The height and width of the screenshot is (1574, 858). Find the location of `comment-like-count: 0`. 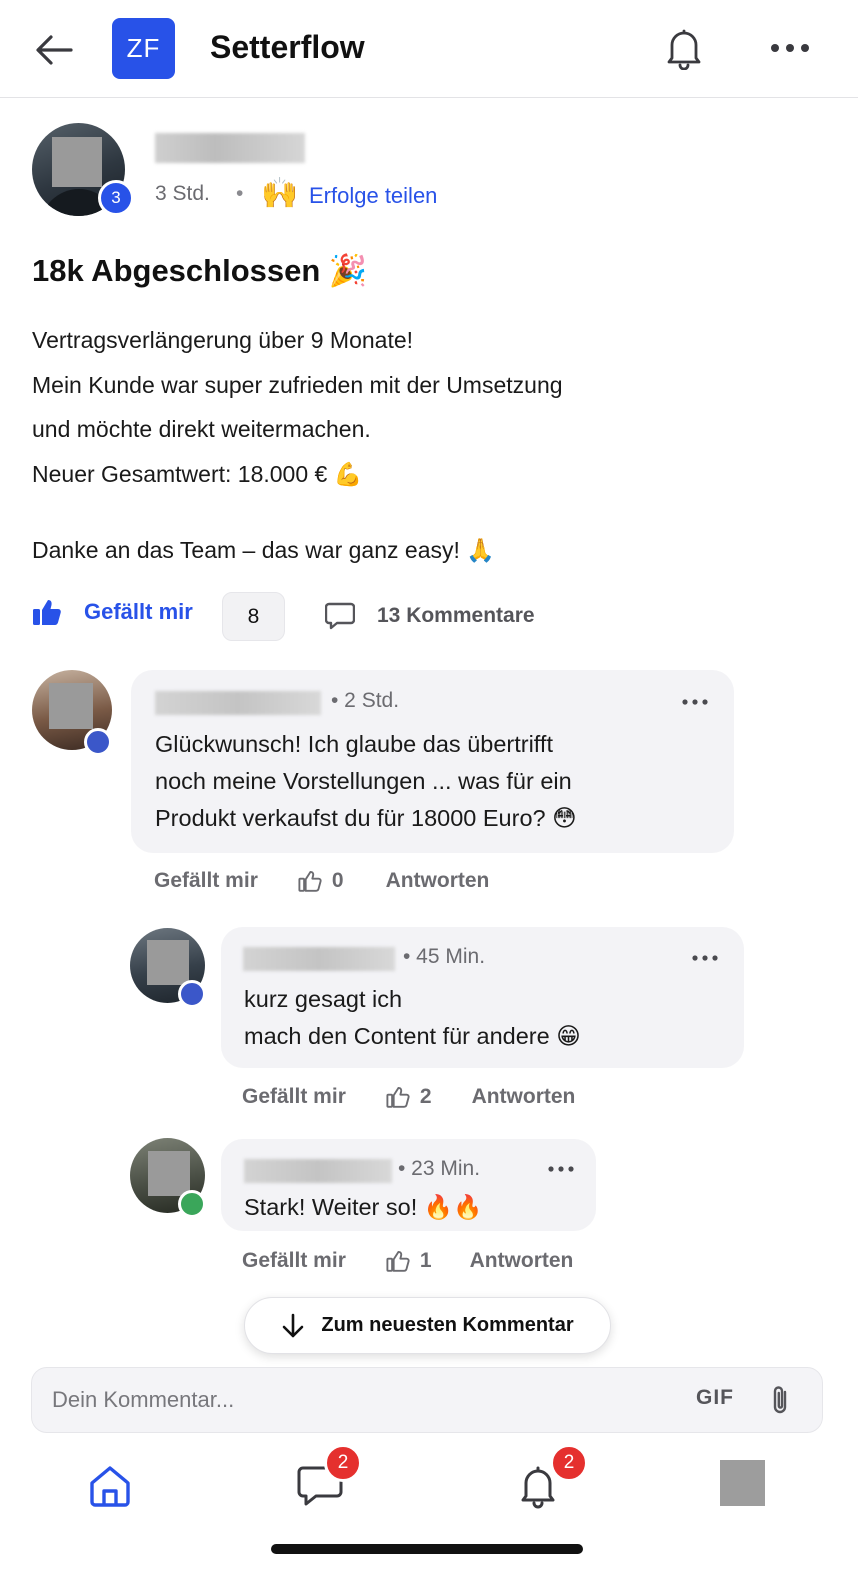

comment-like-count: 0 is located at coordinates (321, 881).